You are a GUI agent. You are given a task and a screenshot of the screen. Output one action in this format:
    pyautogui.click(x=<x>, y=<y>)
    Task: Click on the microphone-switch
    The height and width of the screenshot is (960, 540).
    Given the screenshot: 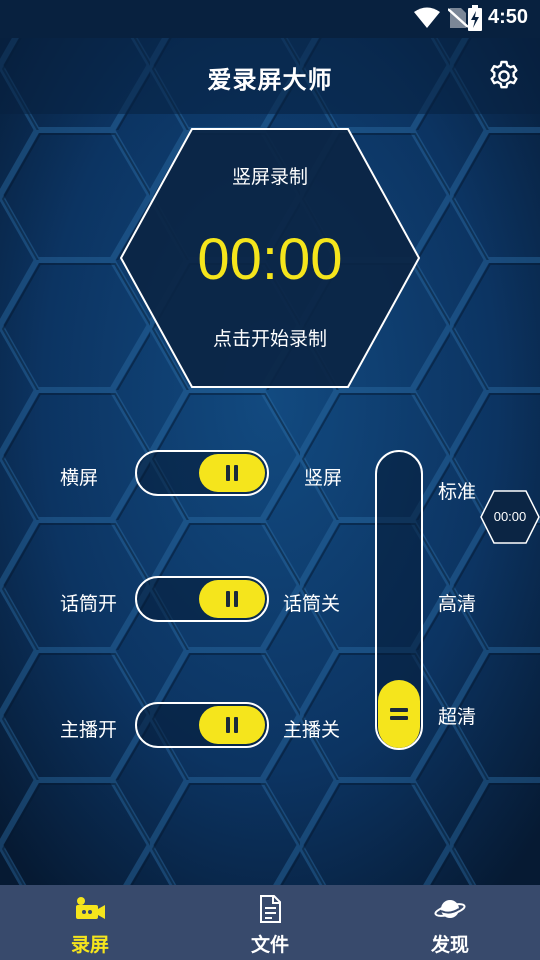 What is the action you would take?
    pyautogui.click(x=202, y=599)
    